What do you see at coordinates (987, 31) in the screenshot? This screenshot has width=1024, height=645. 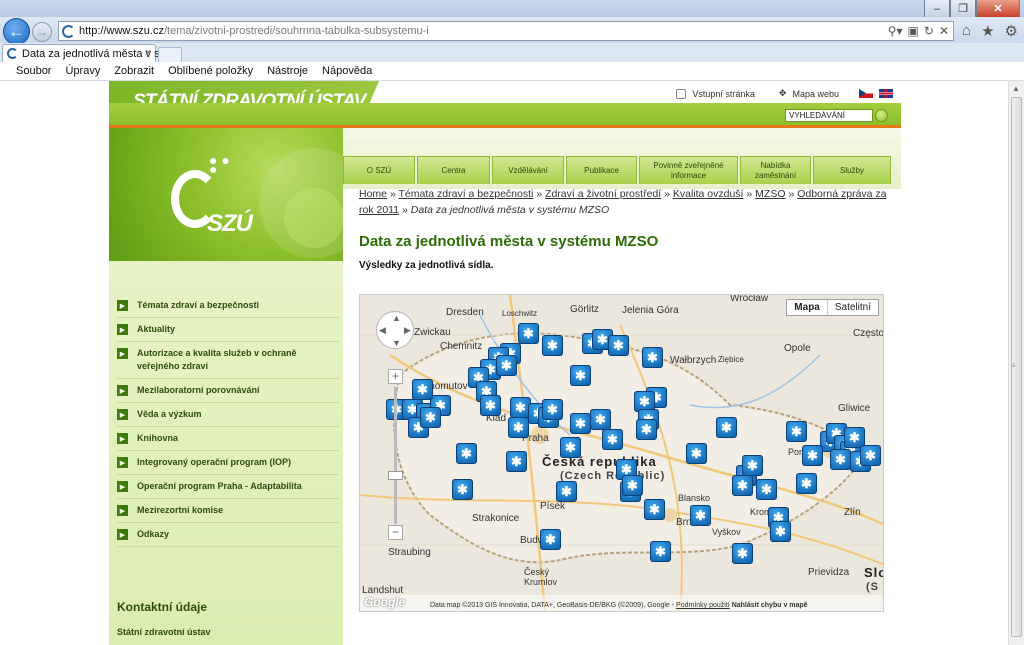 I see `star-icon: ★` at bounding box center [987, 31].